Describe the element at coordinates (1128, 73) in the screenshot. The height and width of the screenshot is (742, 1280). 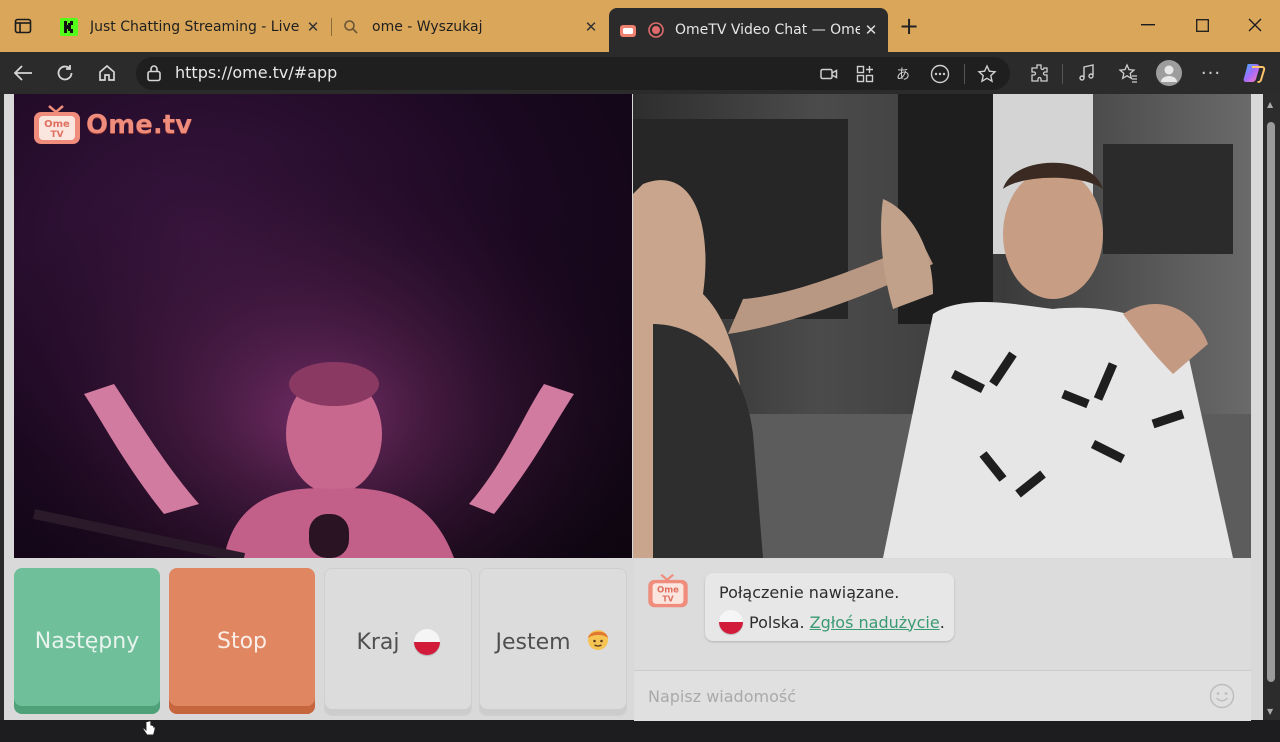
I see `favorites-icon` at that location.